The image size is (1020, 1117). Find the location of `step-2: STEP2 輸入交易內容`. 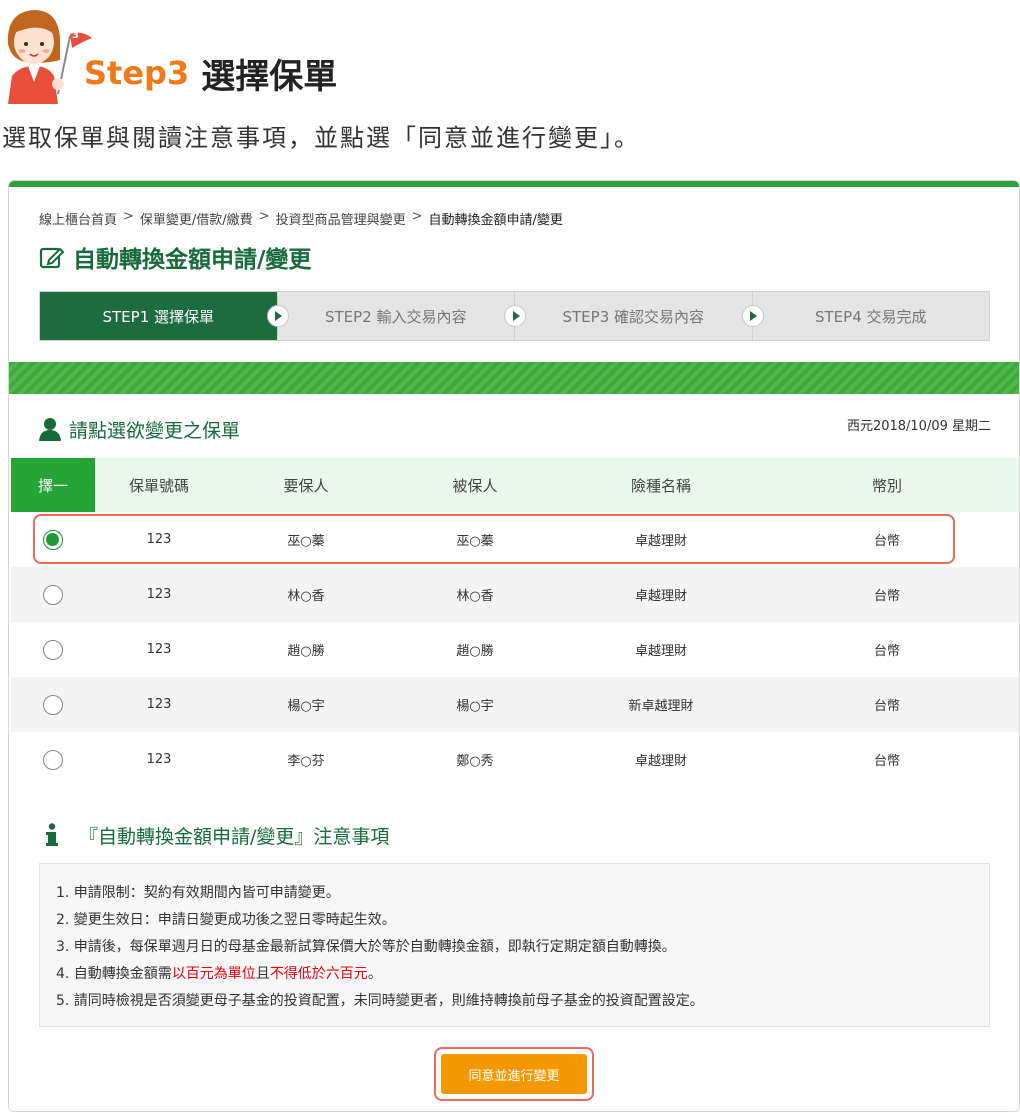

step-2: STEP2 輸入交易內容 is located at coordinates (402, 316).